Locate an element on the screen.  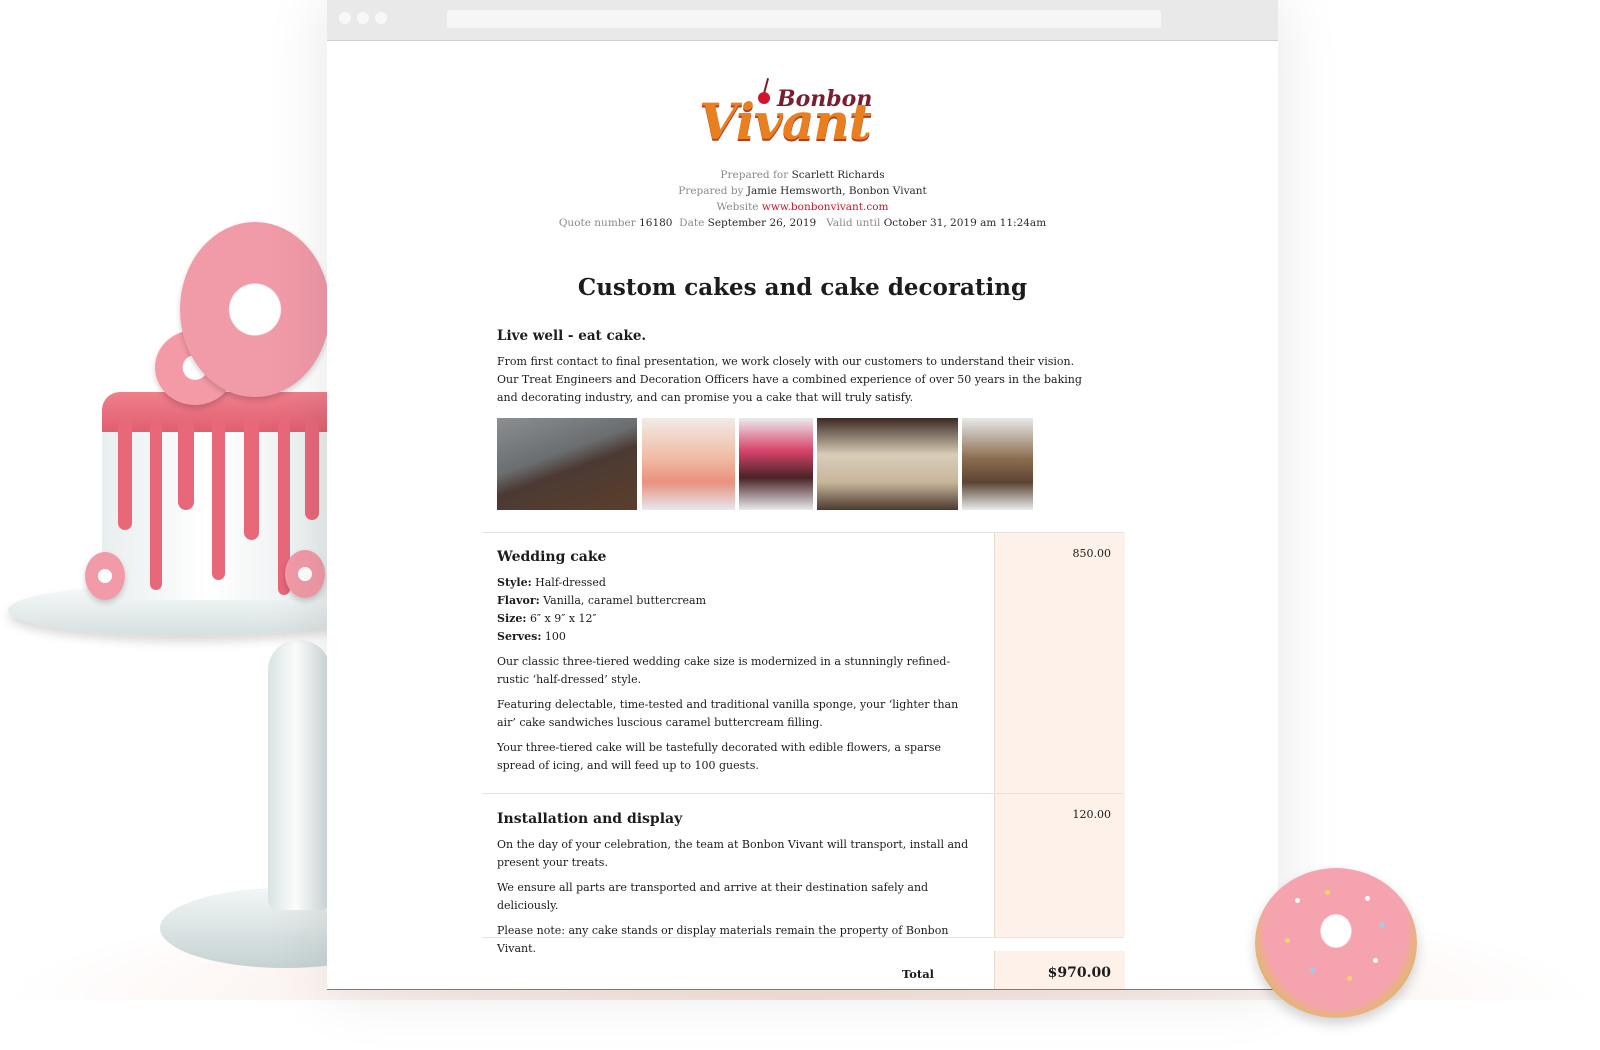
layered-cake-photo is located at coordinates (997, 464).